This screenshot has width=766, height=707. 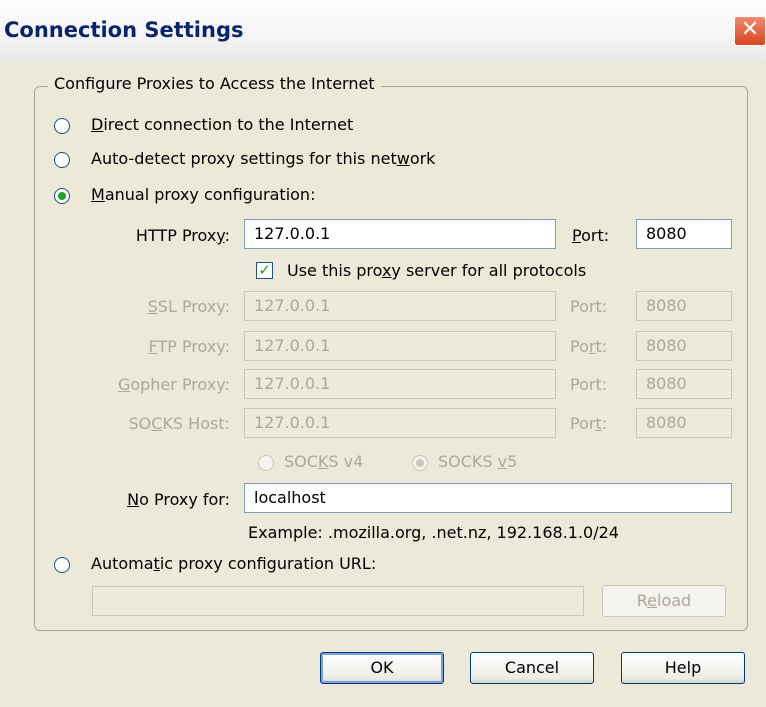 What do you see at coordinates (591, 235) in the screenshot?
I see `http-port-label: Port:` at bounding box center [591, 235].